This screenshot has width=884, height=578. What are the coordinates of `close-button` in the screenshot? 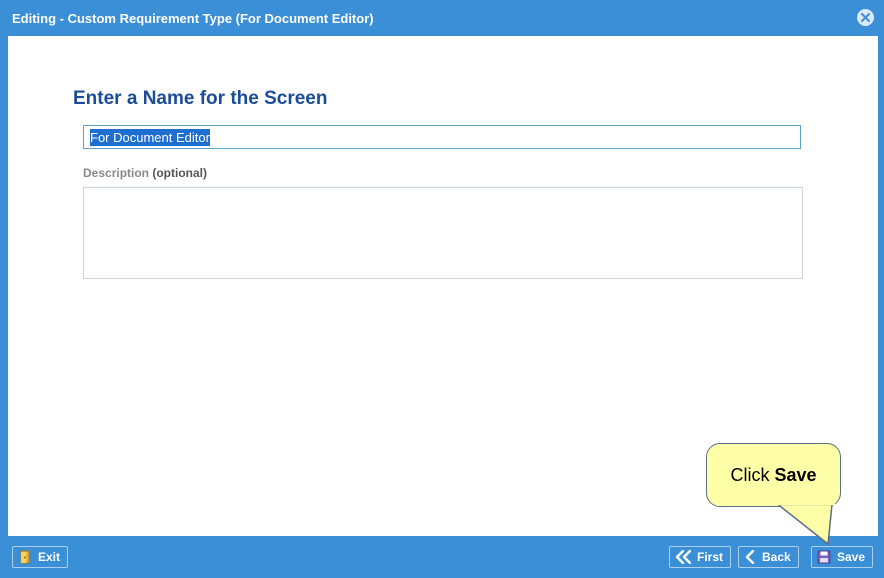 It's located at (865, 17).